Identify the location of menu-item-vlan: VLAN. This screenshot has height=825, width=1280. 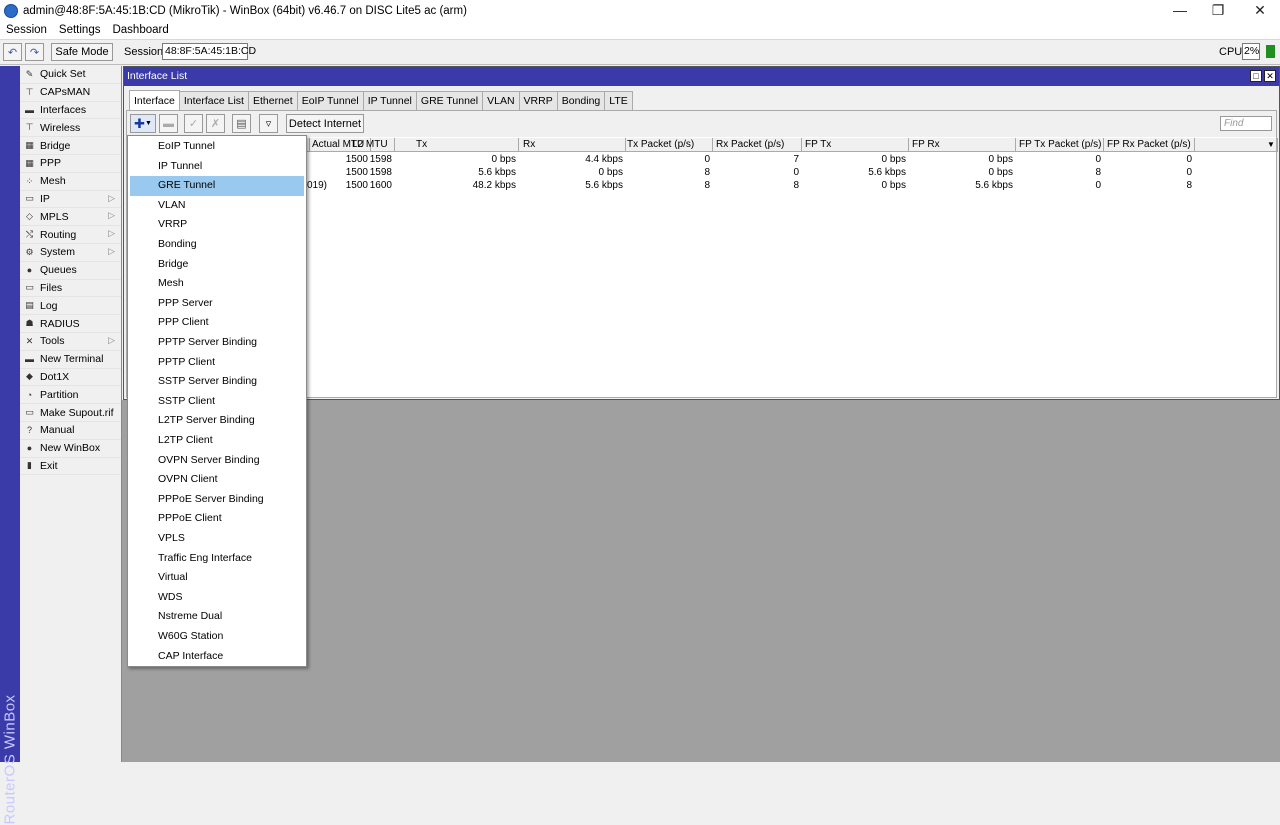
(217, 206).